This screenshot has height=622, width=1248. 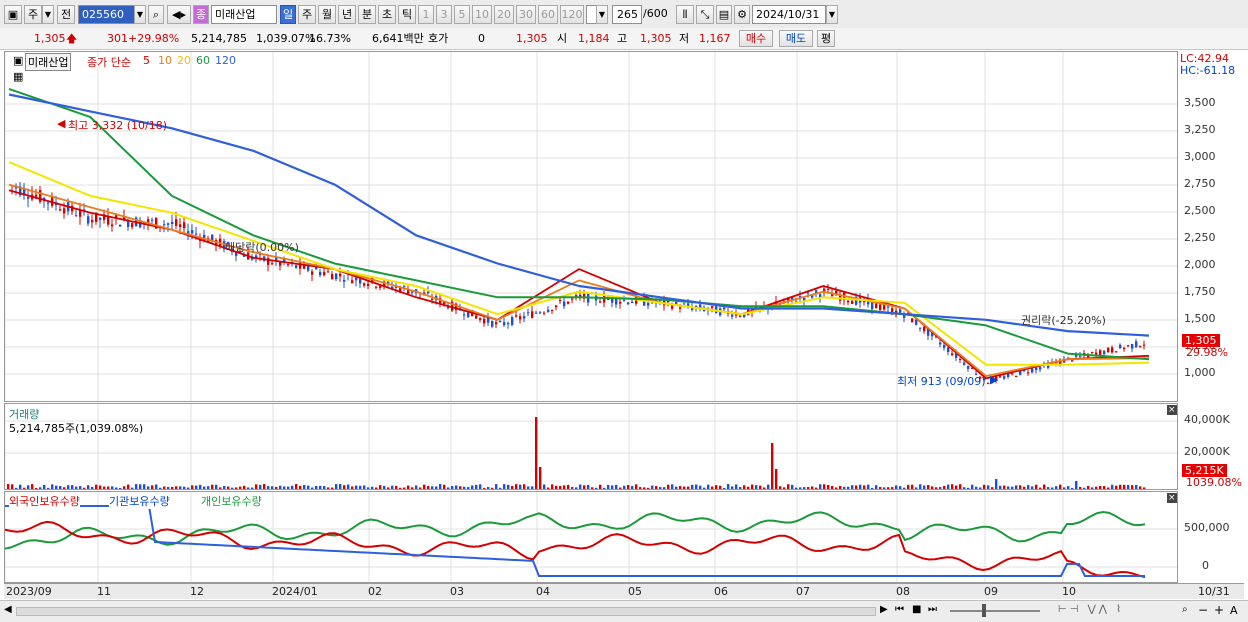 What do you see at coordinates (656, 38) in the screenshot?
I see `high-price: 1,305` at bounding box center [656, 38].